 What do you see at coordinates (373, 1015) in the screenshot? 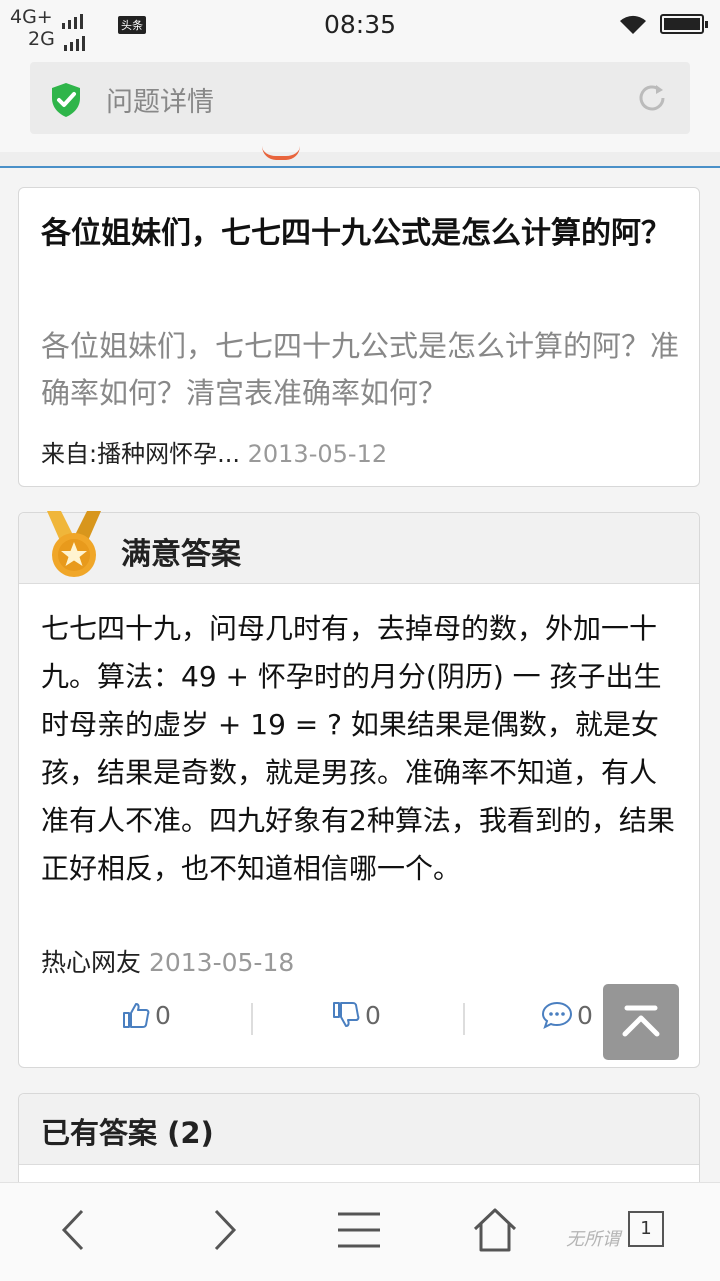
I see `dislike-count: 0` at bounding box center [373, 1015].